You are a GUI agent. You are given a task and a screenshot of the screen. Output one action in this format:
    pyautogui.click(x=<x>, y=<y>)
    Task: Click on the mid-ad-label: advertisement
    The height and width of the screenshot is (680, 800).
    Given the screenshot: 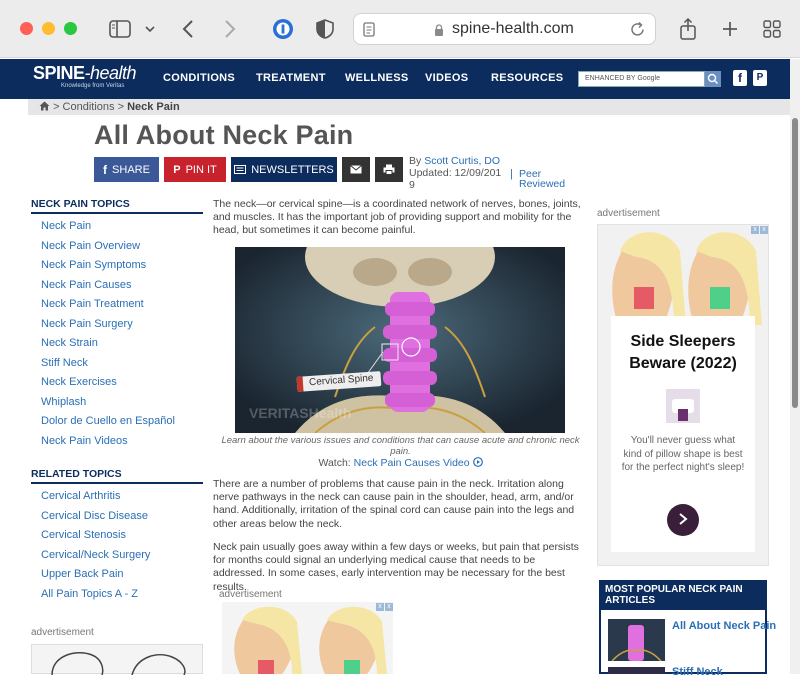 What is the action you would take?
    pyautogui.click(x=250, y=594)
    